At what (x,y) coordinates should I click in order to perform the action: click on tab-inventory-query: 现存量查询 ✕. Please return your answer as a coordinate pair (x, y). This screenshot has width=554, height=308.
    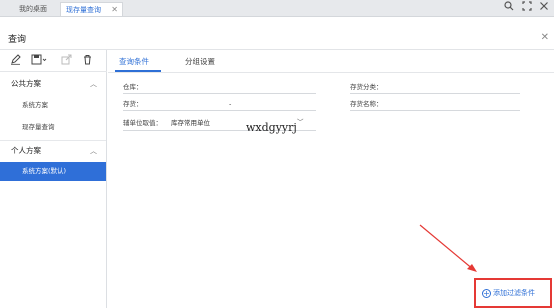
    Looking at the image, I should click on (91, 9).